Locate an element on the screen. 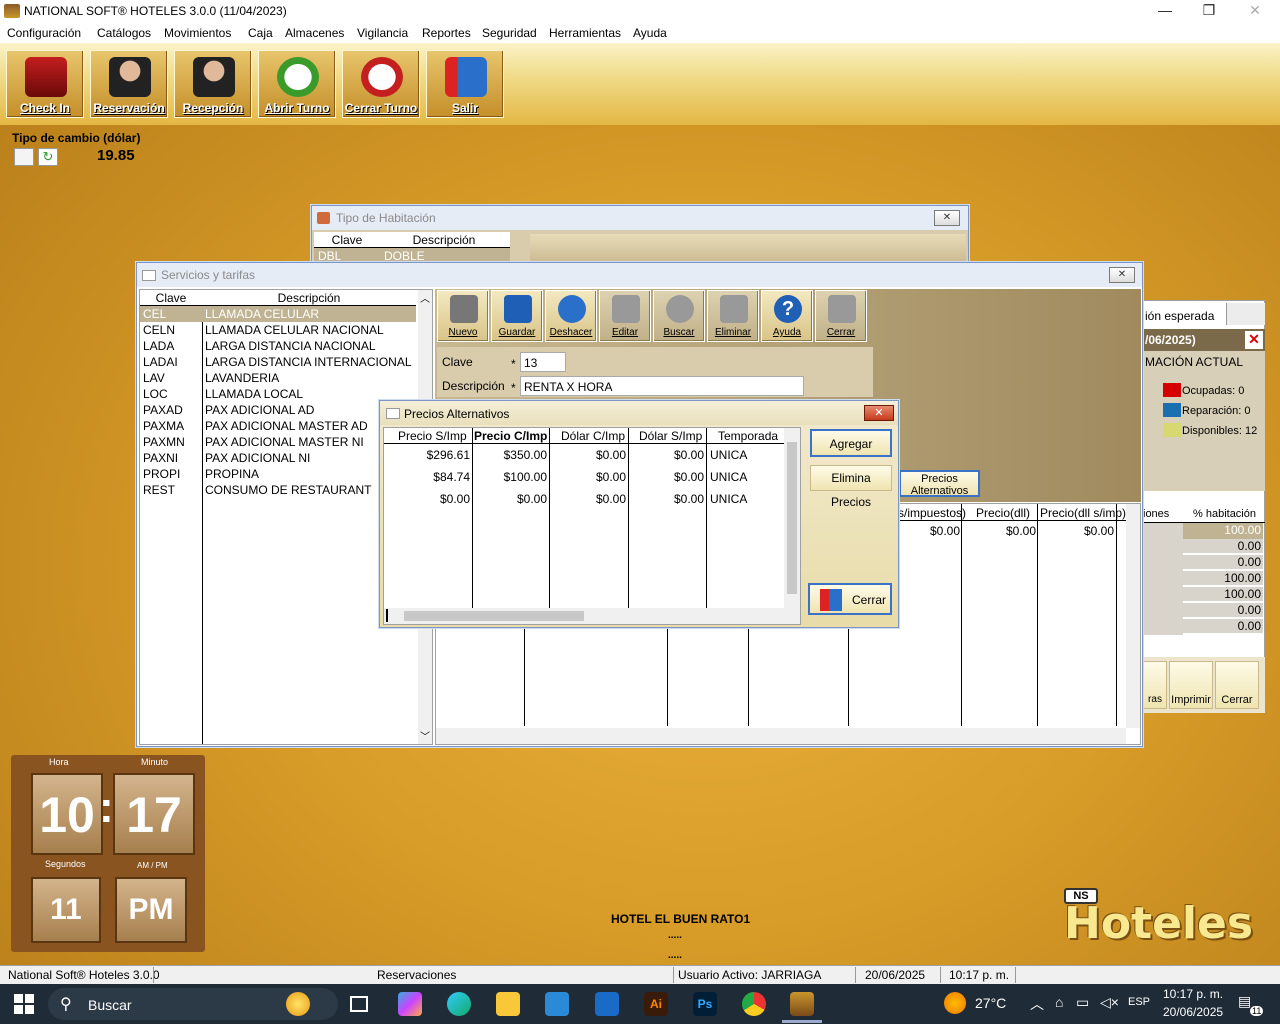 This screenshot has height=1024, width=1280. edit-rate-icon is located at coordinates (24, 157).